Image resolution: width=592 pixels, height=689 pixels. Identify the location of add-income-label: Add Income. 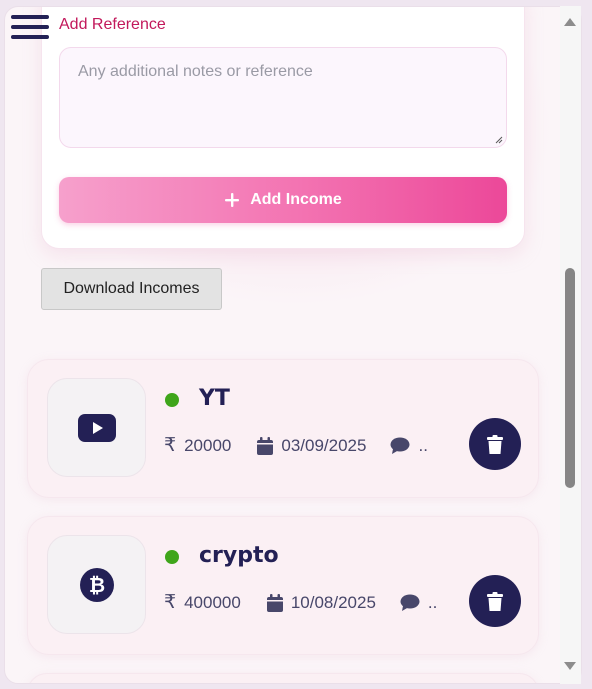
(296, 199).